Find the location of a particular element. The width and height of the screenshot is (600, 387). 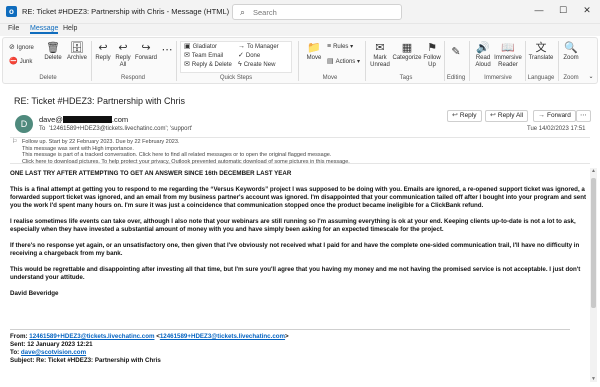

categorize-button: ▦ Categorize is located at coordinates (407, 52).